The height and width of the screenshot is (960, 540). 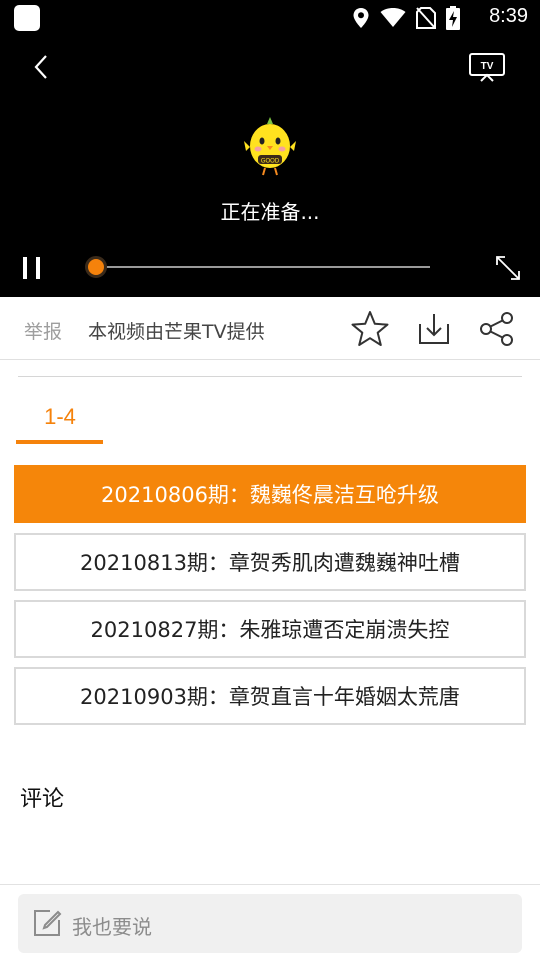 I want to click on tv-cast-icon: TV, so click(x=487, y=67).